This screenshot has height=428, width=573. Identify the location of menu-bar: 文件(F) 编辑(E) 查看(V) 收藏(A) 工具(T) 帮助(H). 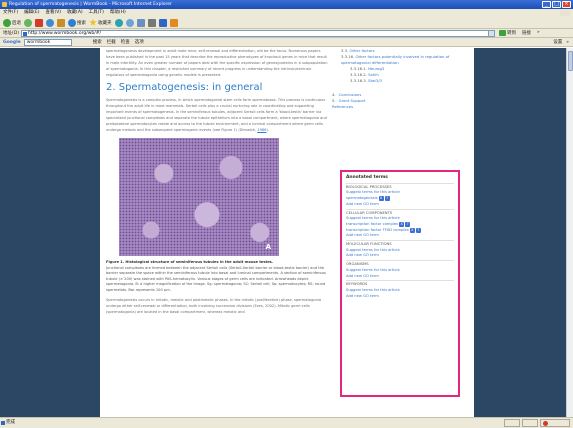
(286, 13).